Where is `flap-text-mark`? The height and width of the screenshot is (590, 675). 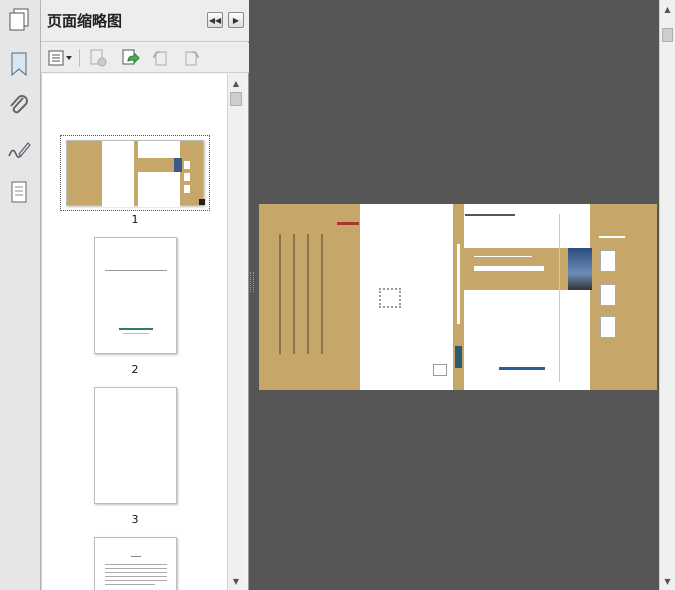
flap-text-mark is located at coordinates (612, 237).